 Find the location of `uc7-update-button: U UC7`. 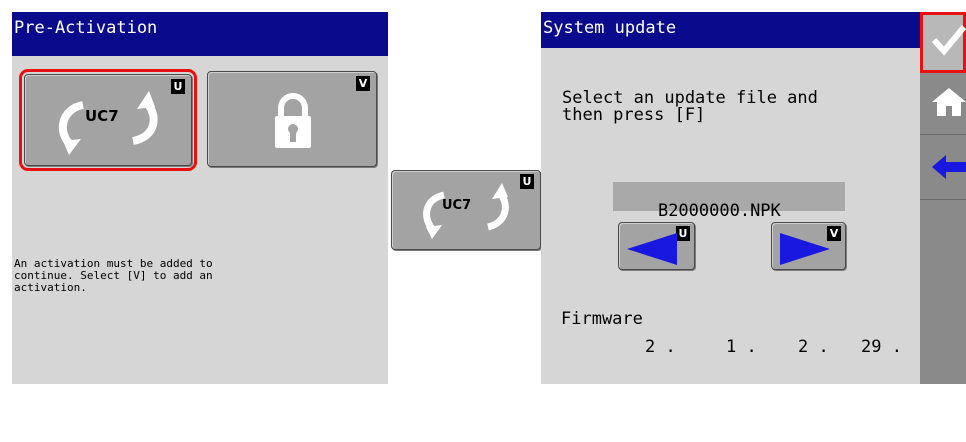

uc7-update-button: U UC7 is located at coordinates (108, 120).